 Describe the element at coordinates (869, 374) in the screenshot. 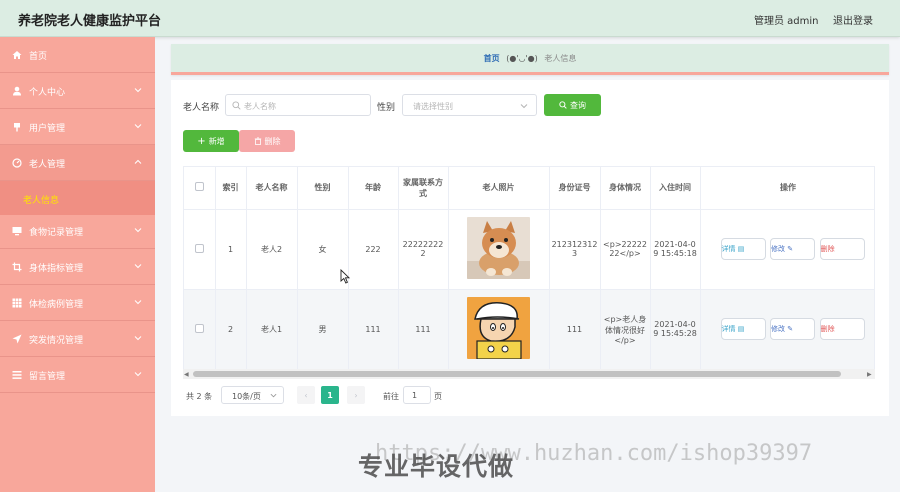

I see `scroll-right-arrow: ▶` at that location.